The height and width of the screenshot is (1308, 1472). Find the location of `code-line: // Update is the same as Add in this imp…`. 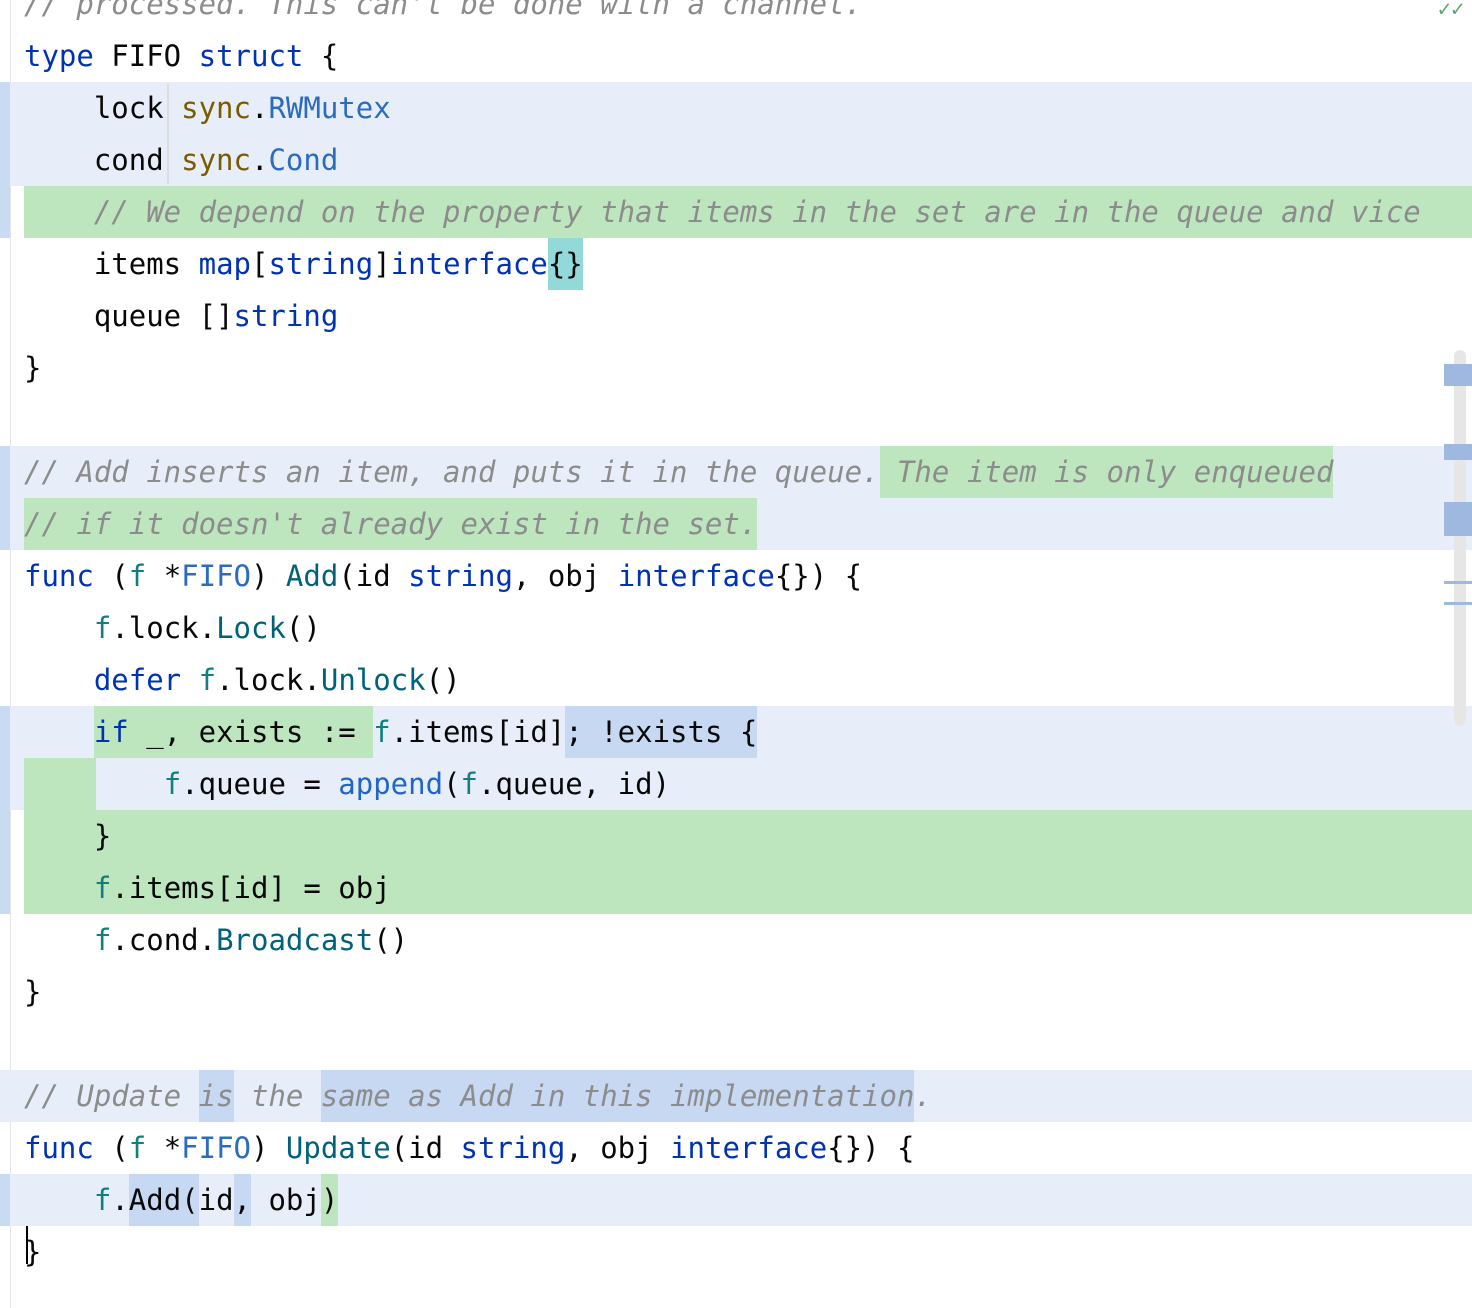

code-line: // Update is the same as Add in this imp… is located at coordinates (736, 1096).